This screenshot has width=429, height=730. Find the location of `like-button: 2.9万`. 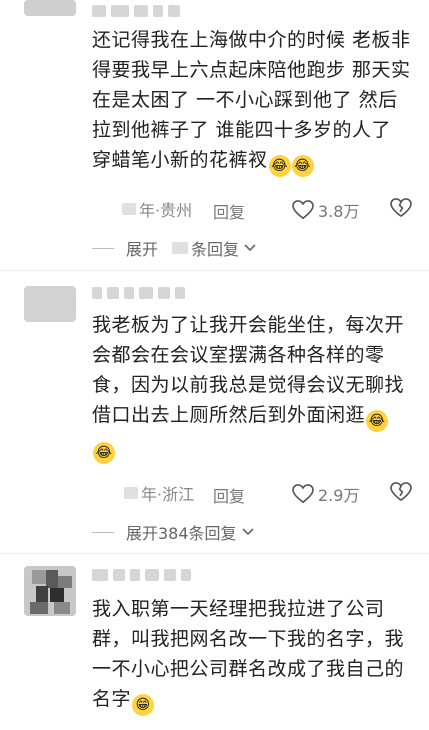

like-button: 2.9万 is located at coordinates (325, 494).